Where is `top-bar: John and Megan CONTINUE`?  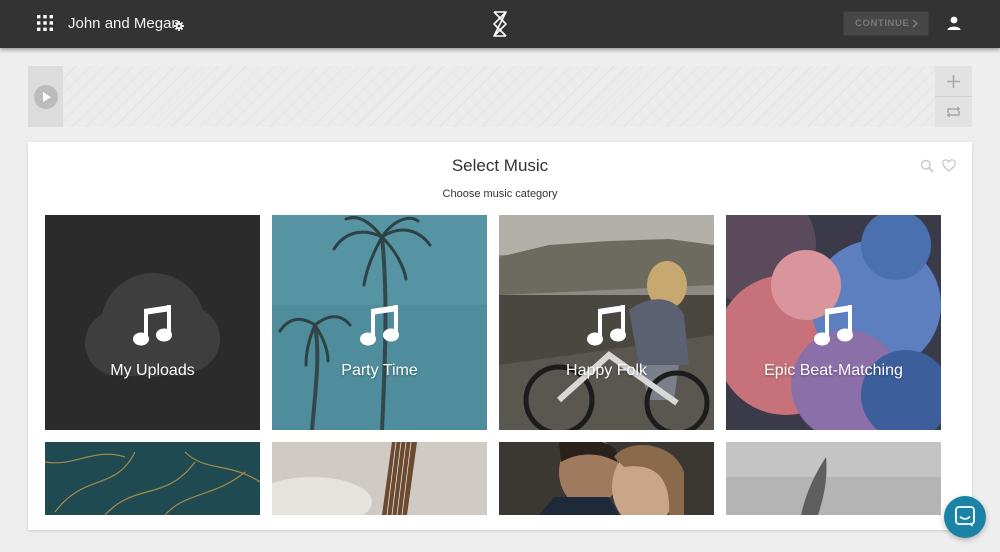
top-bar: John and Megan CONTINUE is located at coordinates (500, 24).